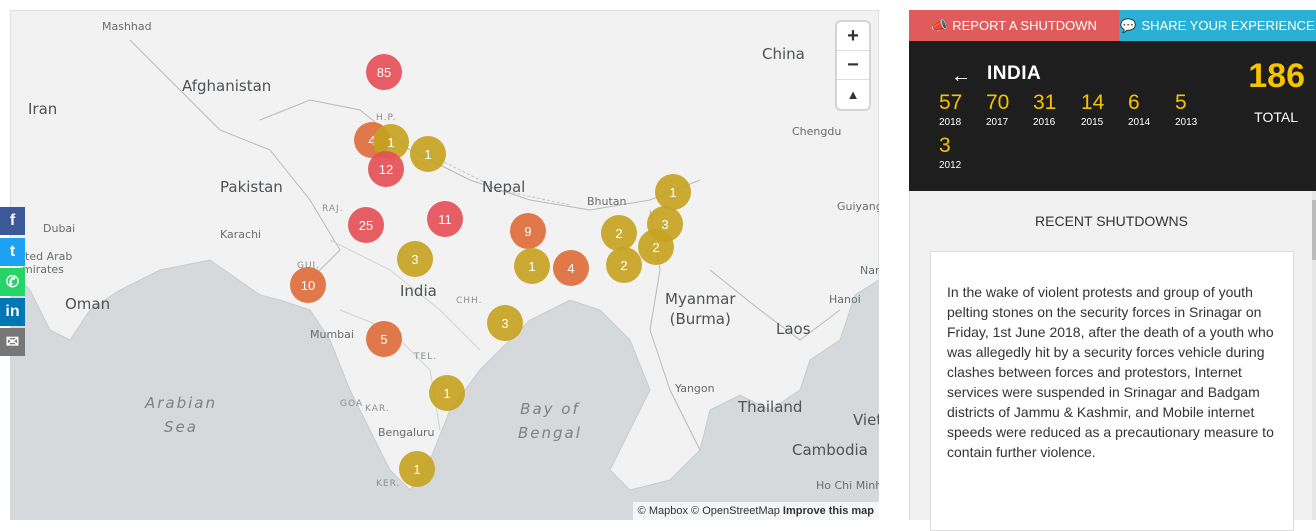  Describe the element at coordinates (735, 511) in the screenshot. I see `osm-attribution-link: © OpenStreetMap` at that location.